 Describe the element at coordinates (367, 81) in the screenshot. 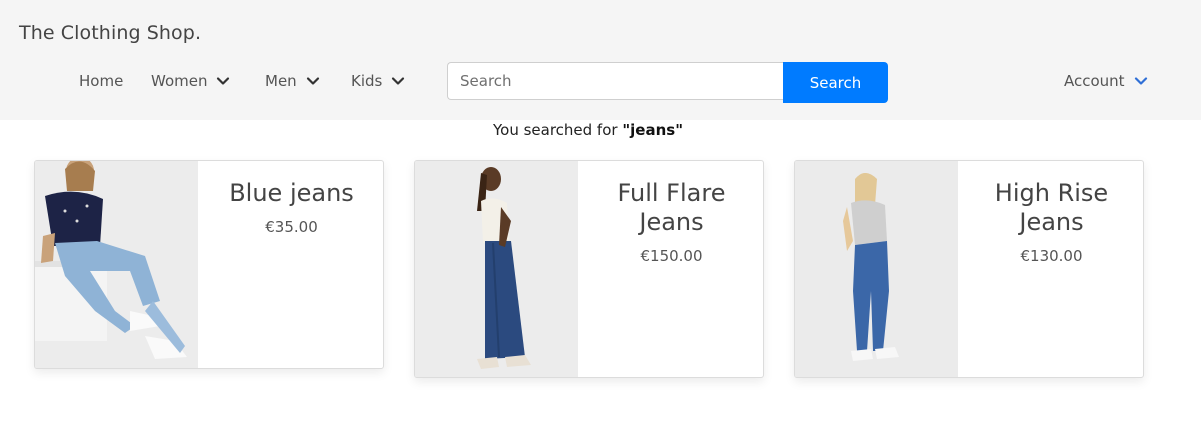

I see `nav-kids-label: Kids` at that location.